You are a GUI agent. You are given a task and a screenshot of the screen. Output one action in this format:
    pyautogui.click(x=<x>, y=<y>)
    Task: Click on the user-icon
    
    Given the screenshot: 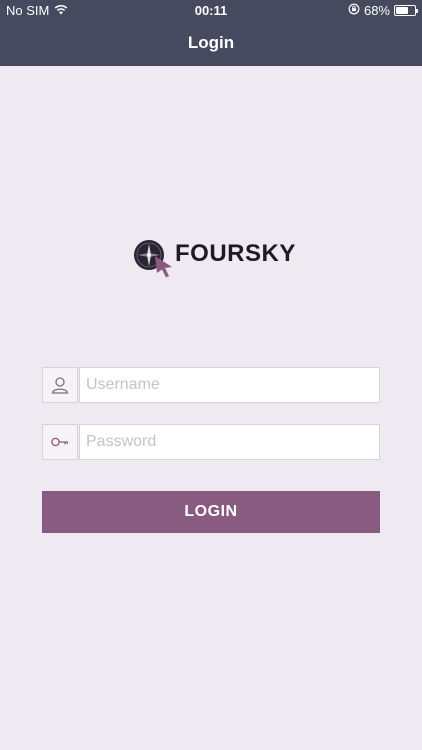 What is the action you would take?
    pyautogui.click(x=60, y=385)
    